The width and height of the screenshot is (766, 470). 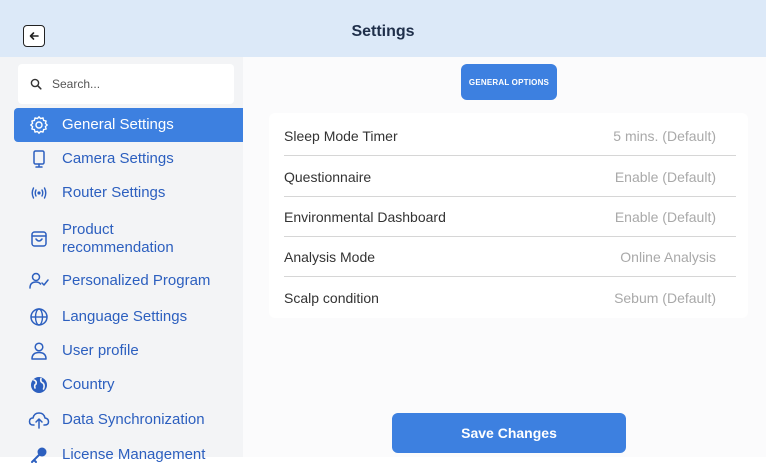 I want to click on sidebar-item-label: License Management, so click(x=134, y=454).